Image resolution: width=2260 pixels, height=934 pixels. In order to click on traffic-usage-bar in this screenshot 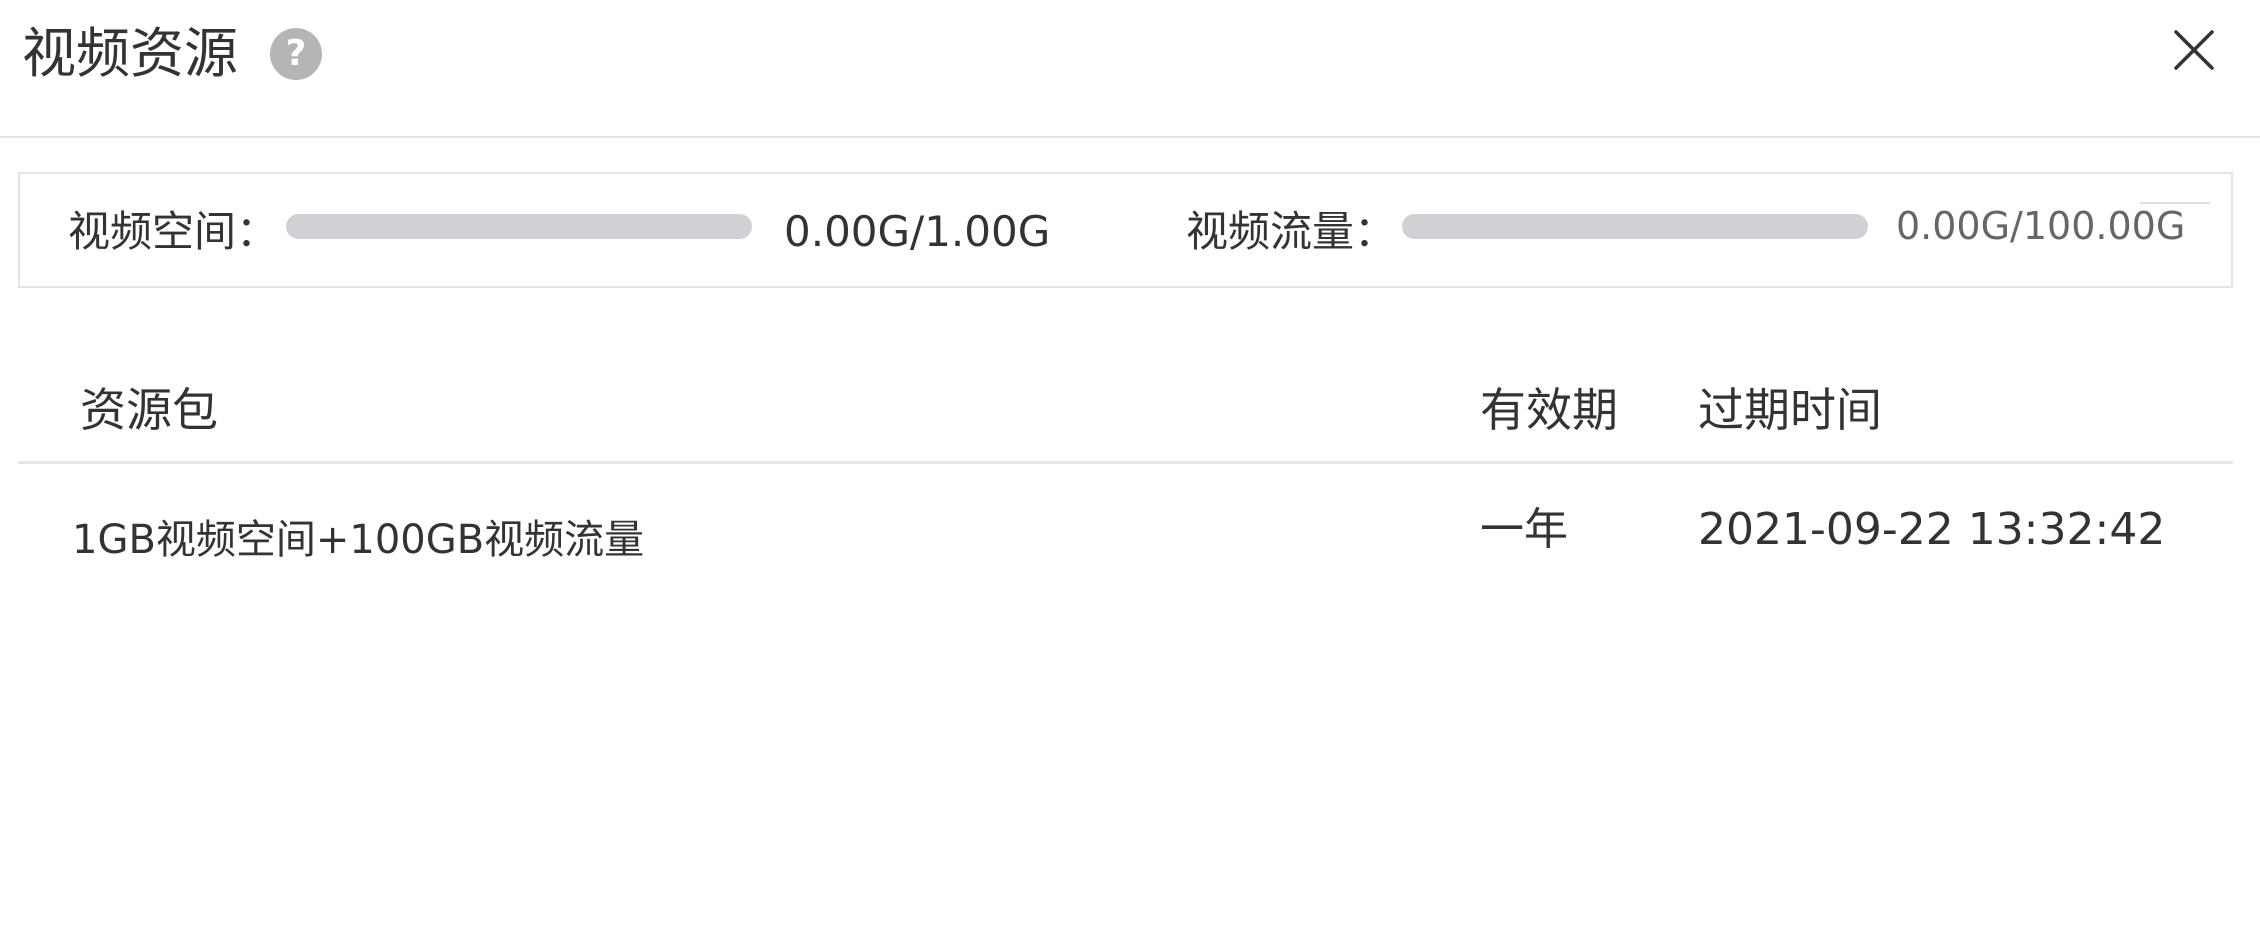, I will do `click(1635, 226)`.